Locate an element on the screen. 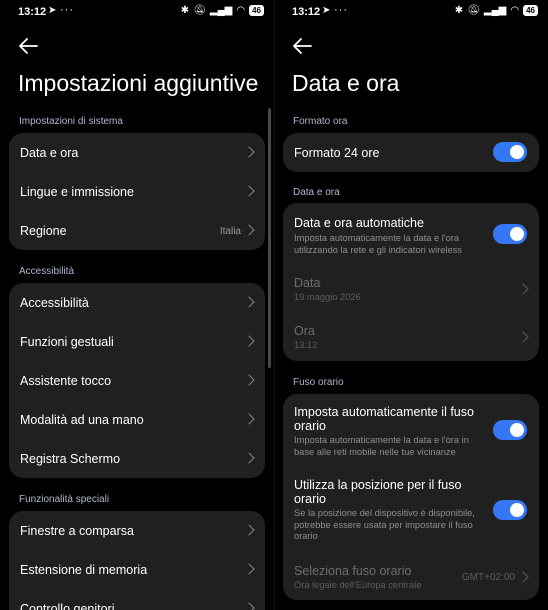 This screenshot has height=610, width=548. more-notifications-icon: ··· is located at coordinates (341, 10).